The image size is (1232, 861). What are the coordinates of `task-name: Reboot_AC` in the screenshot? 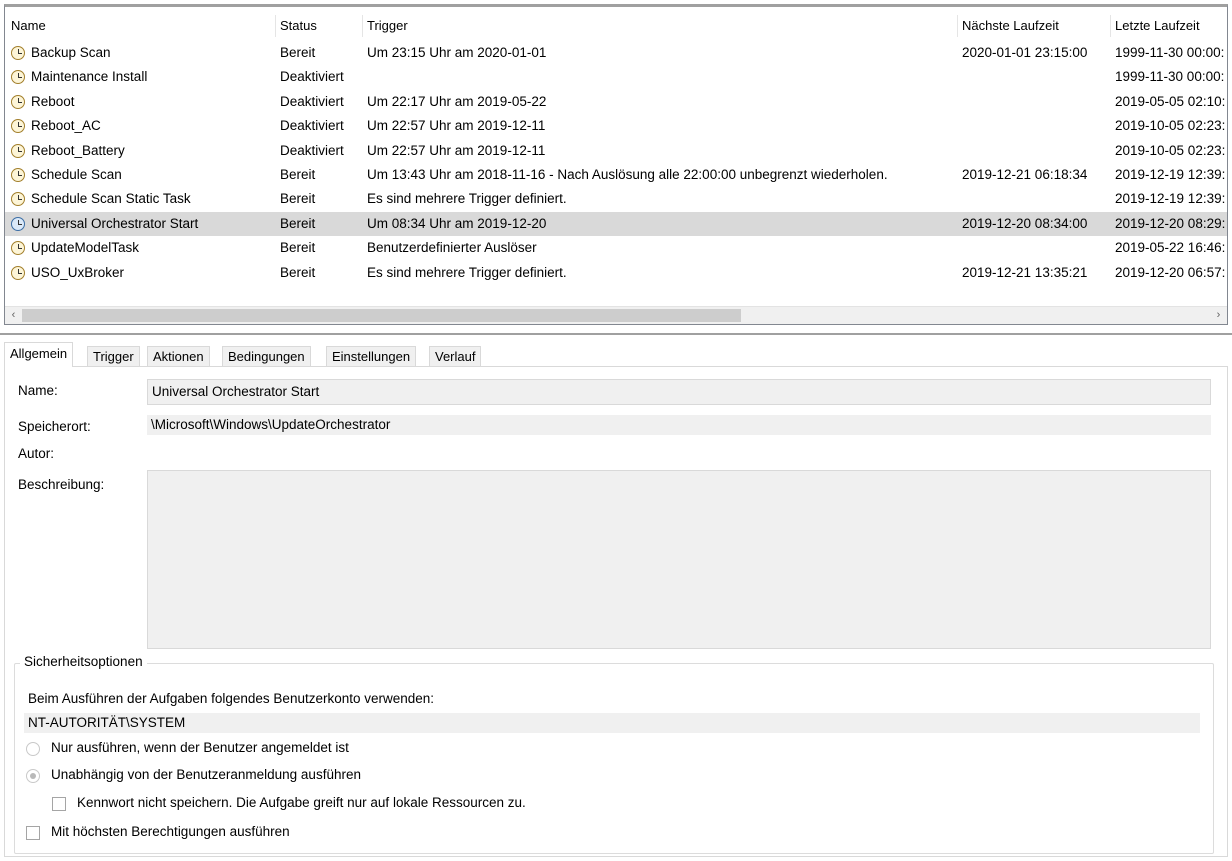 It's located at (66, 126).